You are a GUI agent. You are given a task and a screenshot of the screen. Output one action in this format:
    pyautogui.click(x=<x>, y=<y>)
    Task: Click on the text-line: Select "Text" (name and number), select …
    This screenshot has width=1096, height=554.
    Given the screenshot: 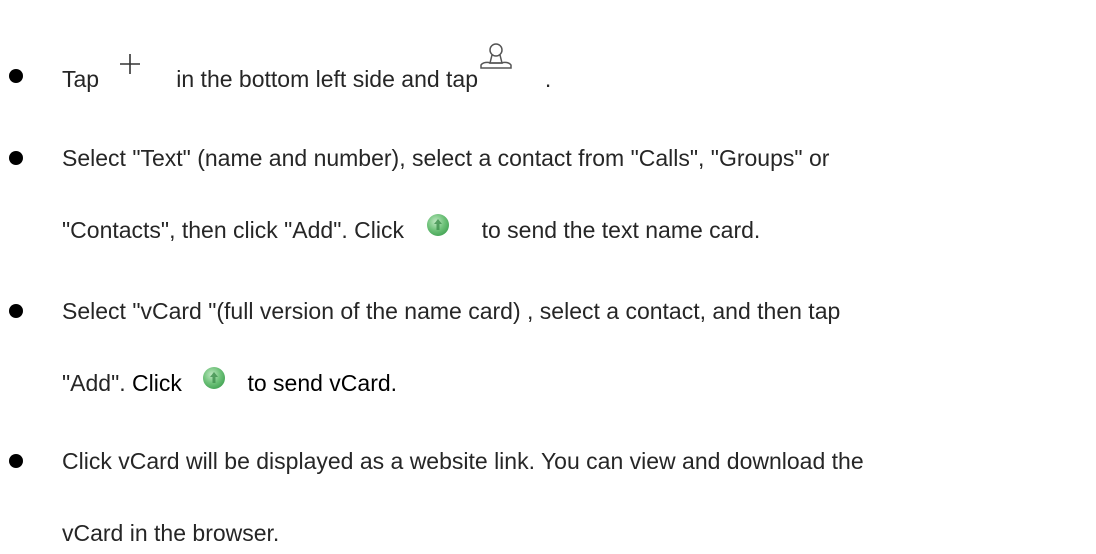 What is the action you would take?
    pyautogui.click(x=445, y=158)
    